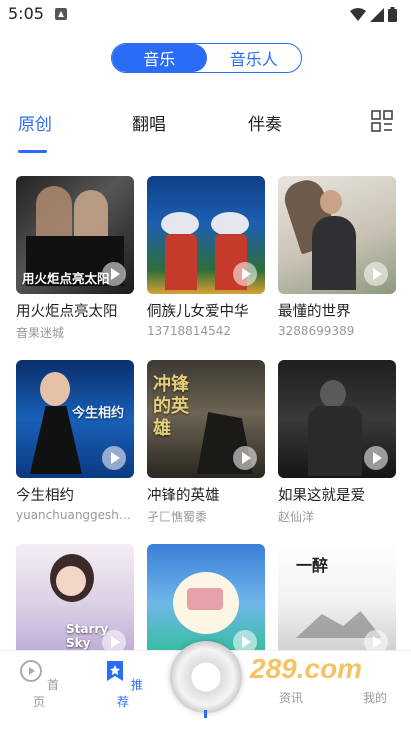 This screenshot has height=731, width=411. What do you see at coordinates (314, 312) in the screenshot?
I see `song-title: 最懂的世界` at bounding box center [314, 312].